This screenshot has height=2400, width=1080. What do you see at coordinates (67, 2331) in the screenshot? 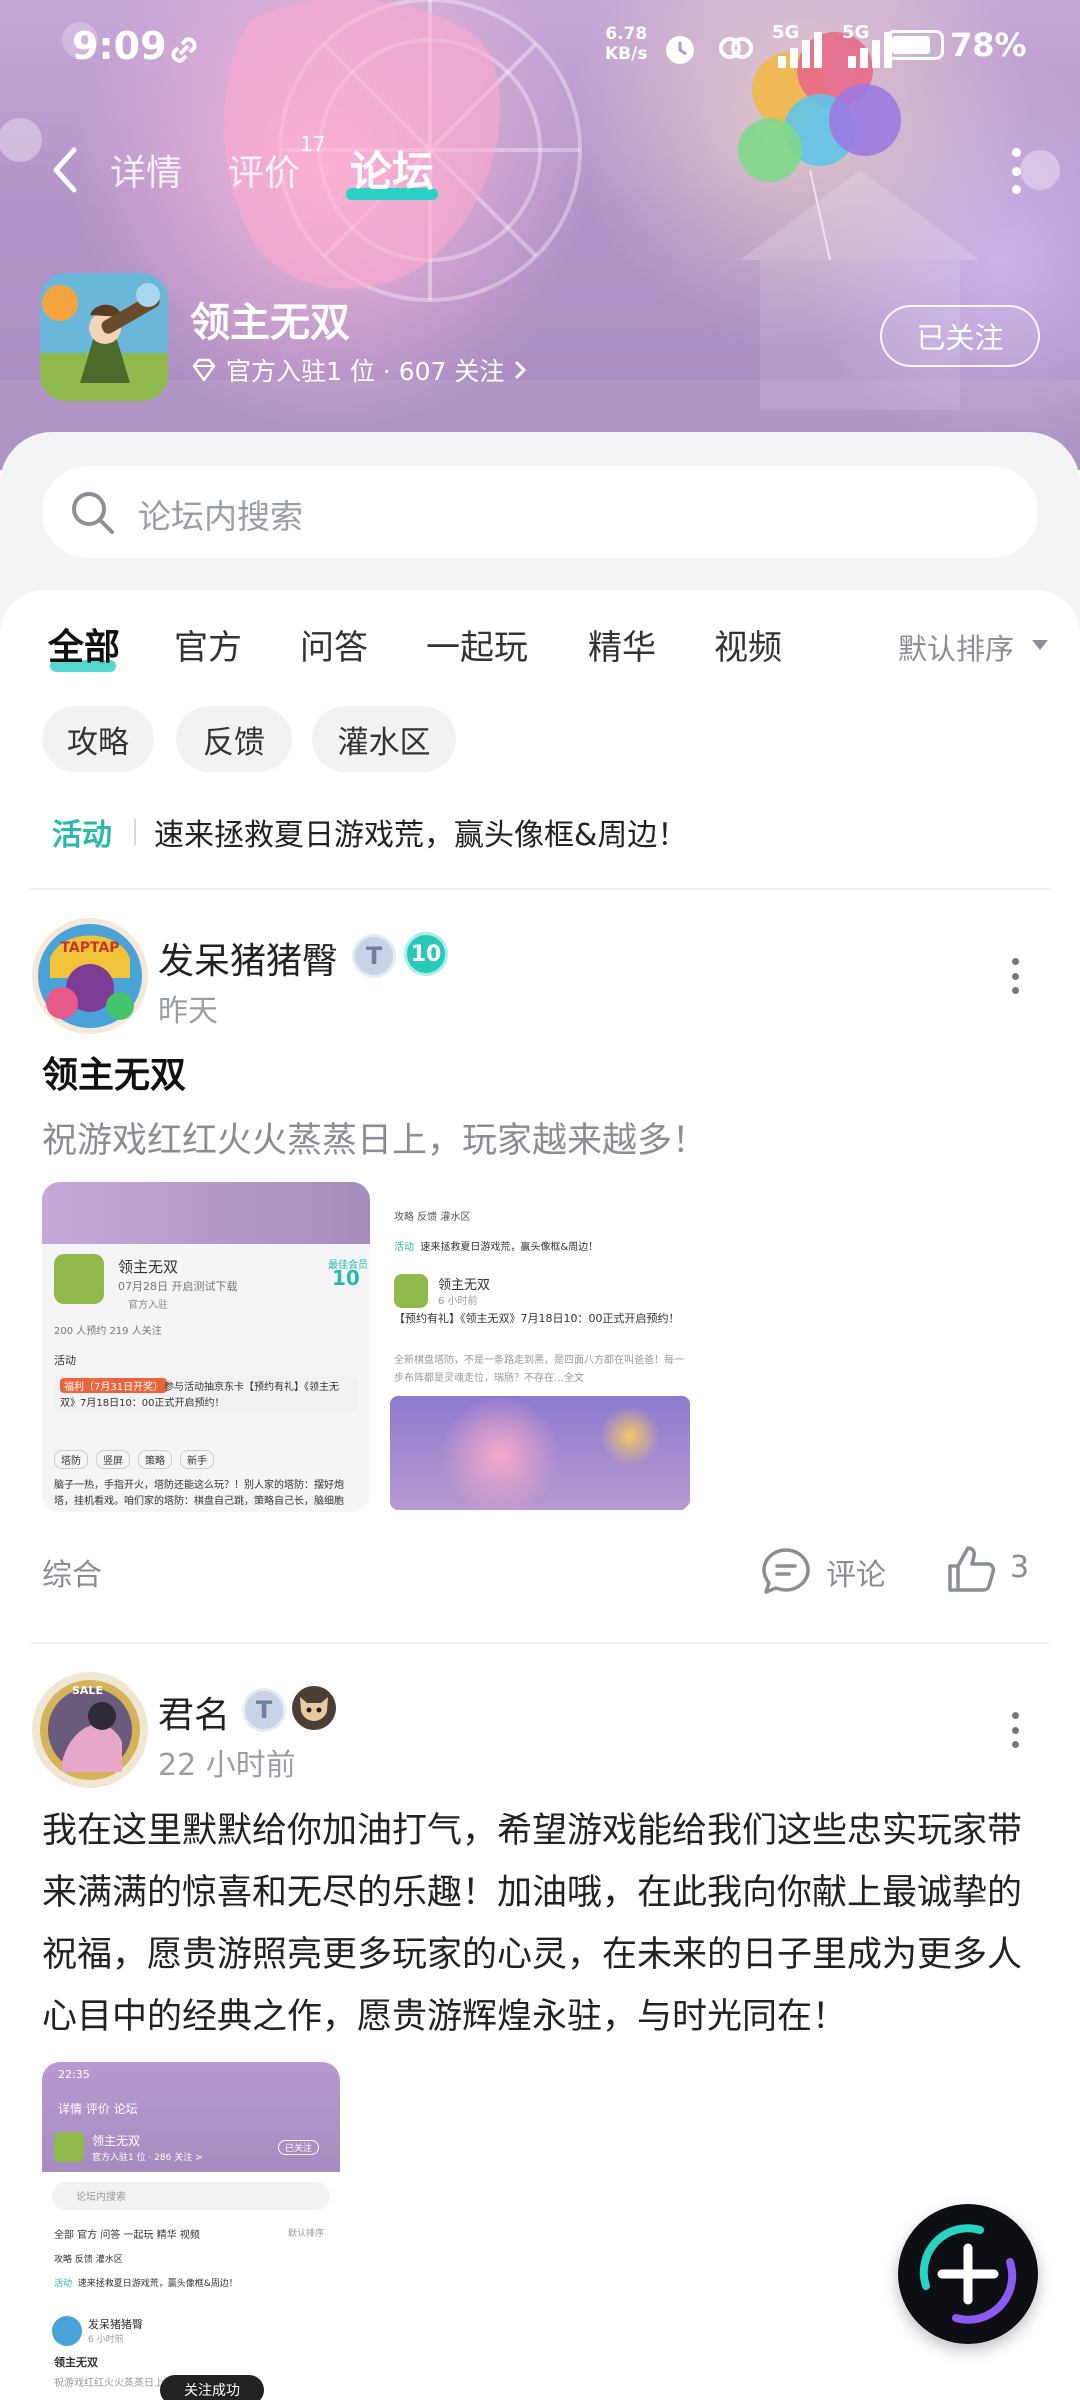
I see `thumb3-avatar` at bounding box center [67, 2331].